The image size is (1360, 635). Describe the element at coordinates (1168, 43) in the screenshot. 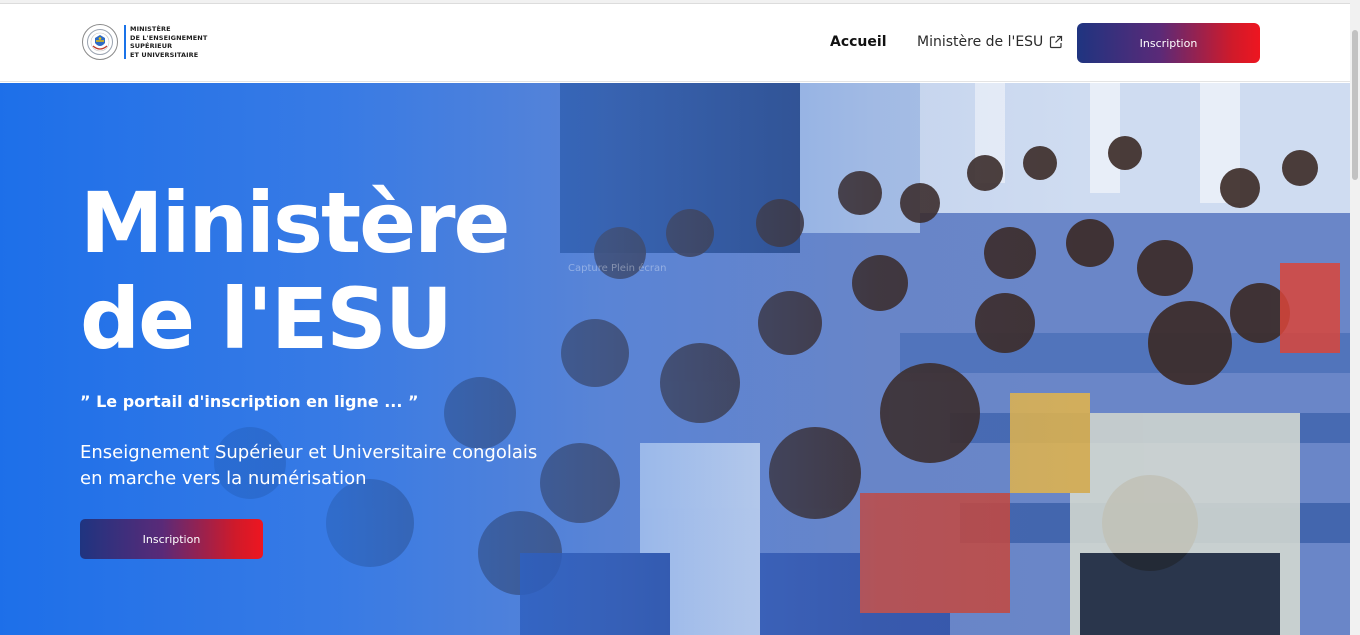

I see `header-inscription-button: Inscription` at that location.